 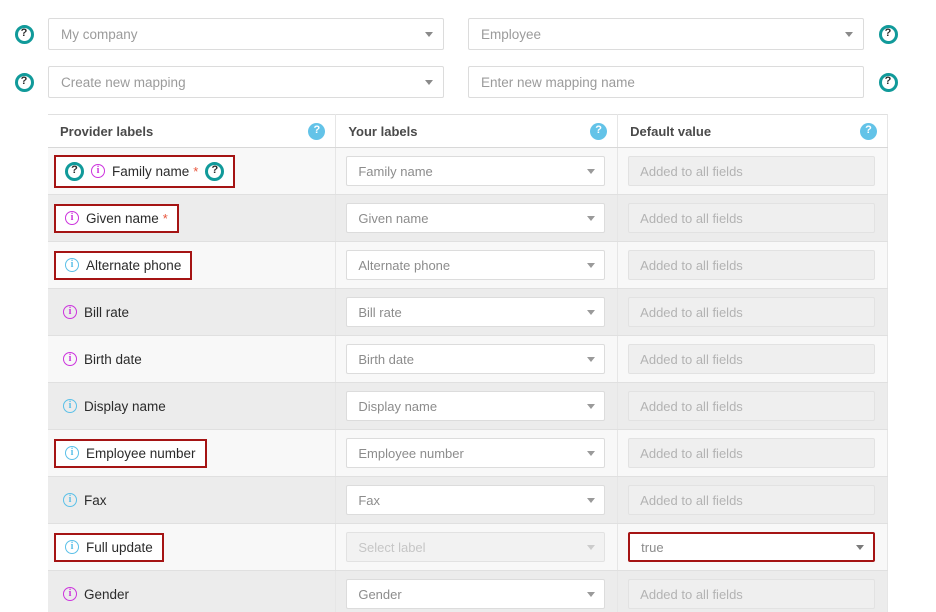 I want to click on your-label-select: Display name, so click(x=476, y=406).